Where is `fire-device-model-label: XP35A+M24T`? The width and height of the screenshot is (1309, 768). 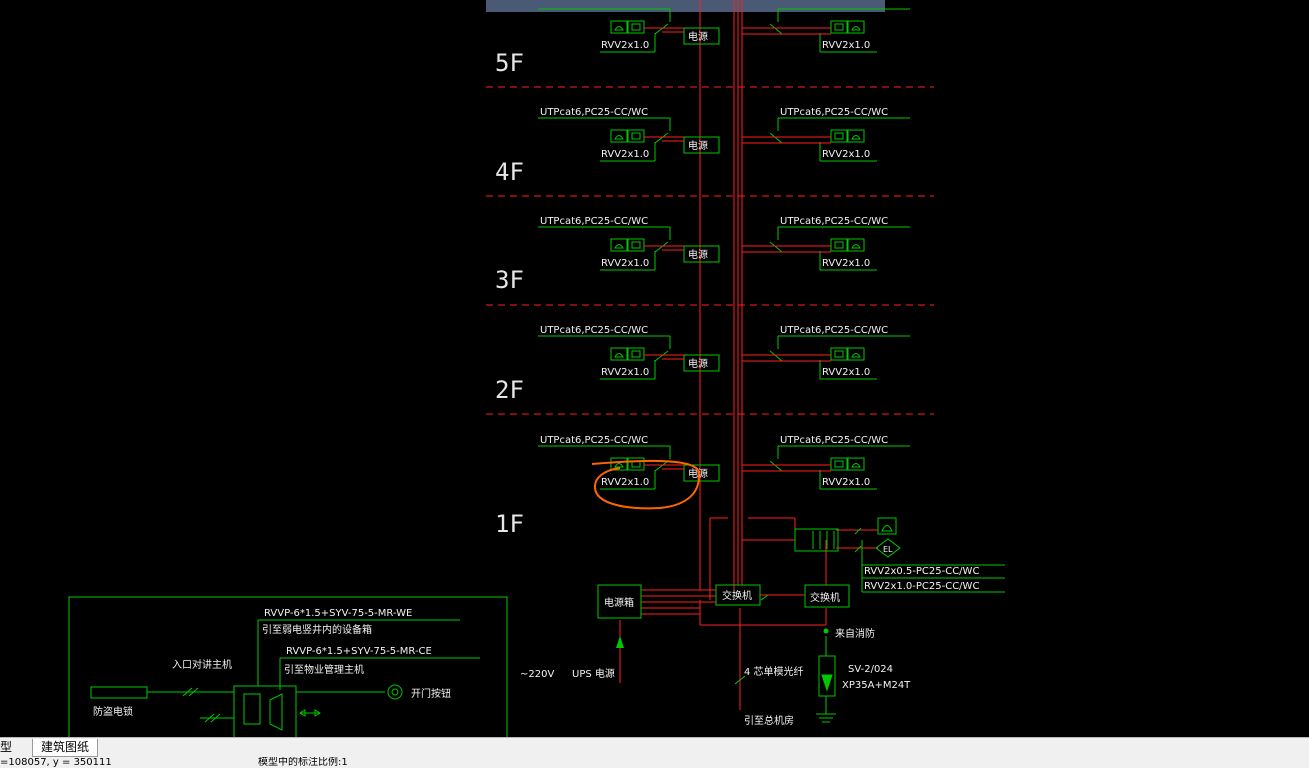 fire-device-model-label: XP35A+M24T is located at coordinates (876, 685).